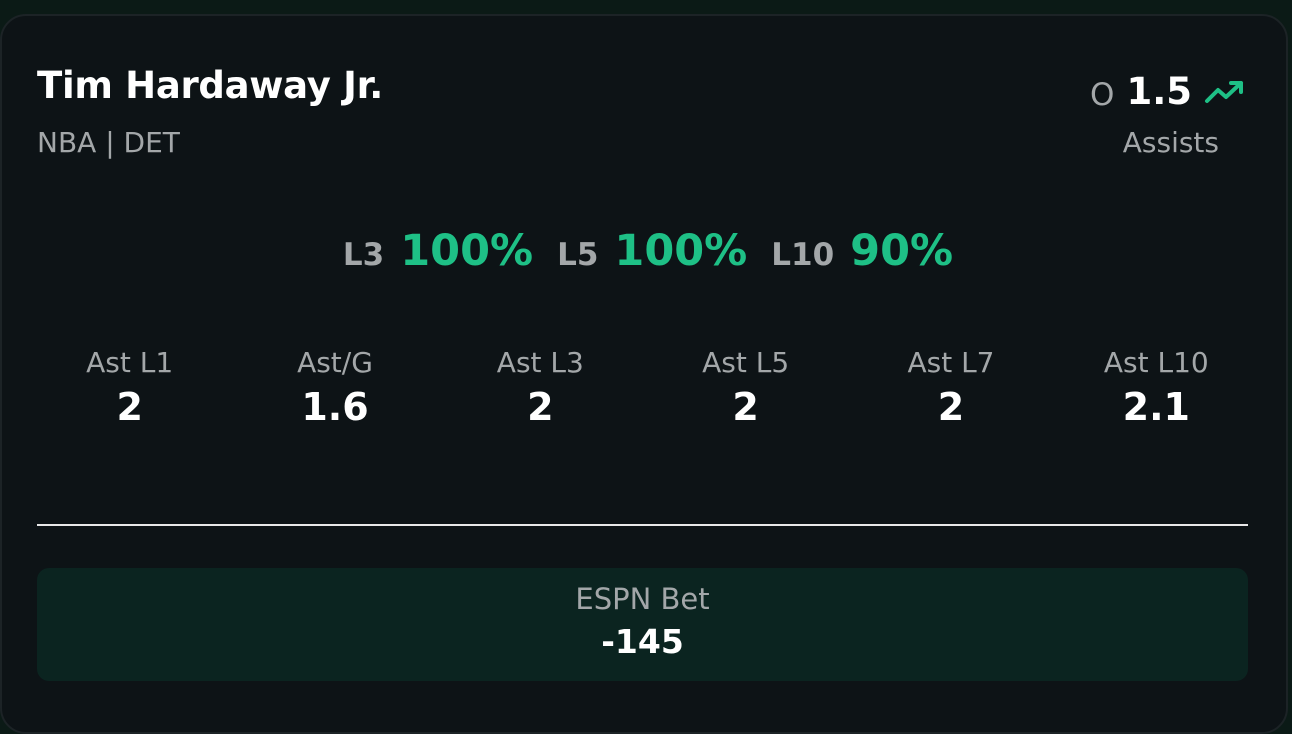 The image size is (1292, 734). I want to click on hit-rate-value: 90%, so click(902, 251).